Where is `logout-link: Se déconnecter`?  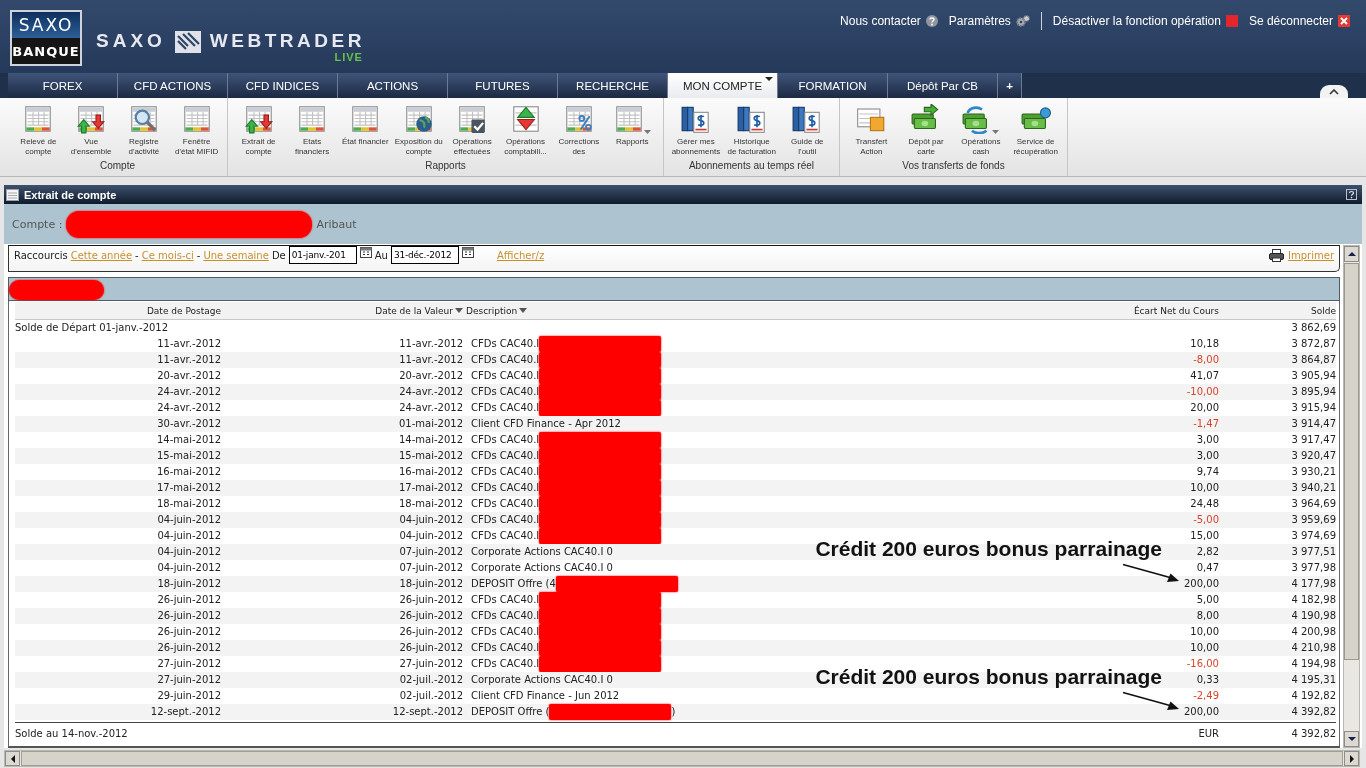
logout-link: Se déconnecter is located at coordinates (1299, 21).